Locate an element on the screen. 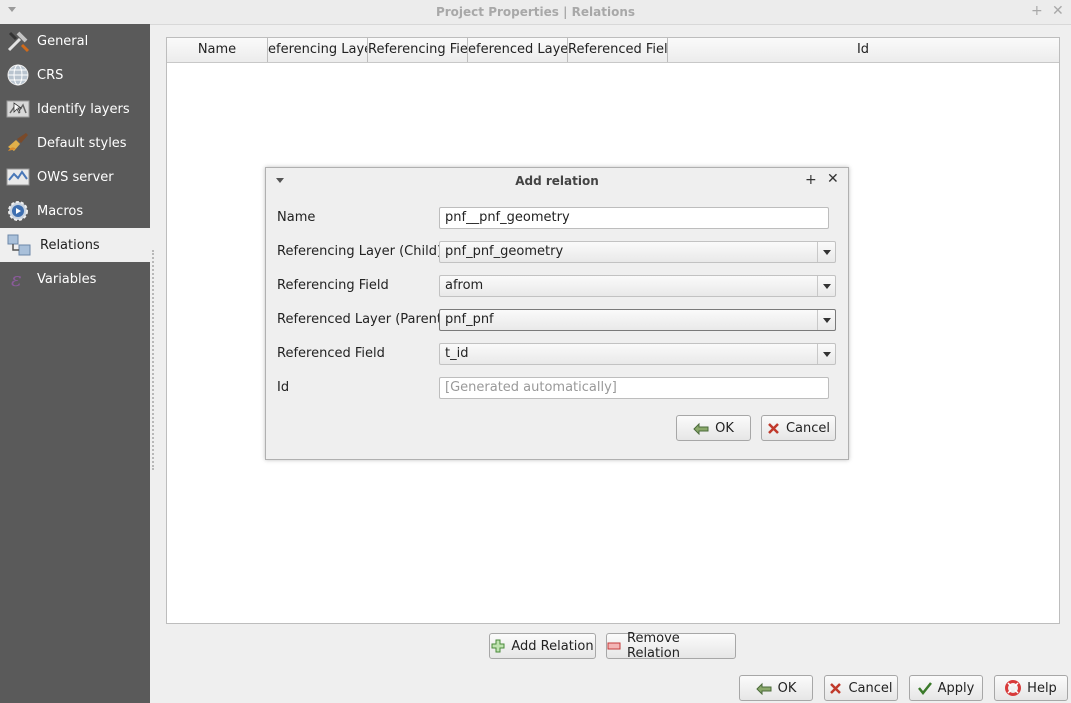  id-input: [Generated automatically] is located at coordinates (634, 388).